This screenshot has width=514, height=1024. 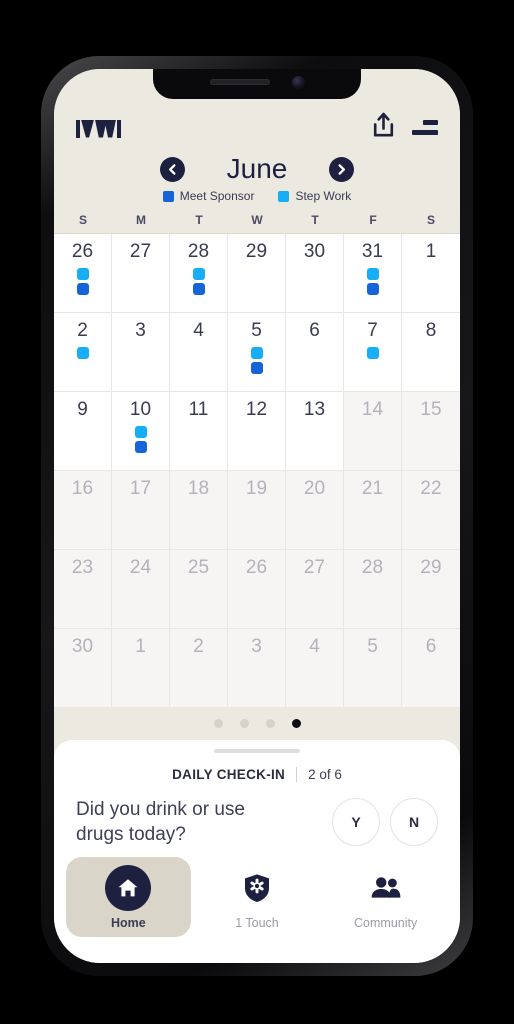 I want to click on checkin-progress: 2 of 6, so click(x=325, y=774).